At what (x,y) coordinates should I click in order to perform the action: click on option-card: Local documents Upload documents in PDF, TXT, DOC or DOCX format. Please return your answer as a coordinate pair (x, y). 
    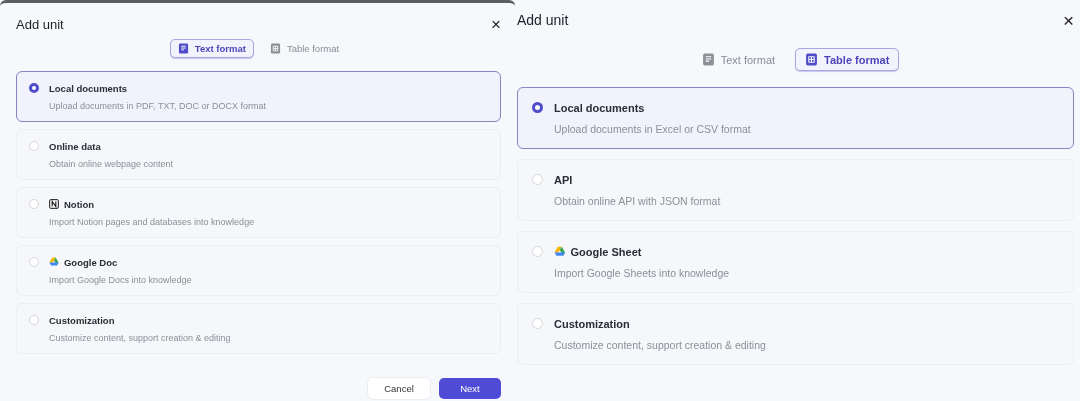
    Looking at the image, I should click on (258, 96).